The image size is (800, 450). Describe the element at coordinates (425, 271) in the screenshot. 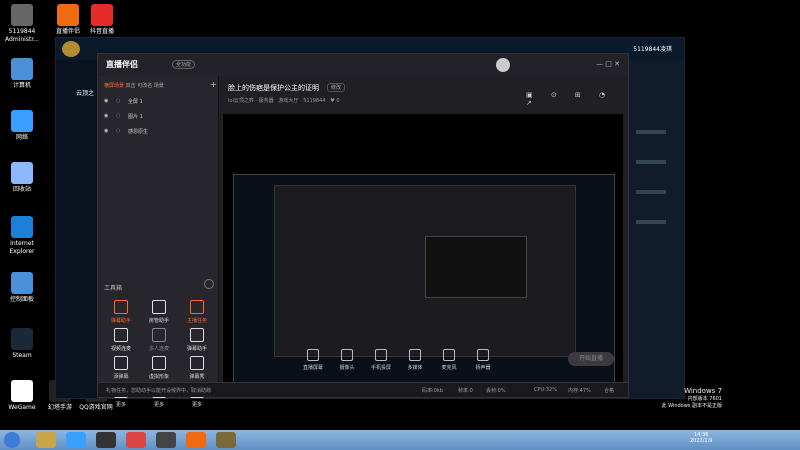

I see `preview-nested-app` at that location.